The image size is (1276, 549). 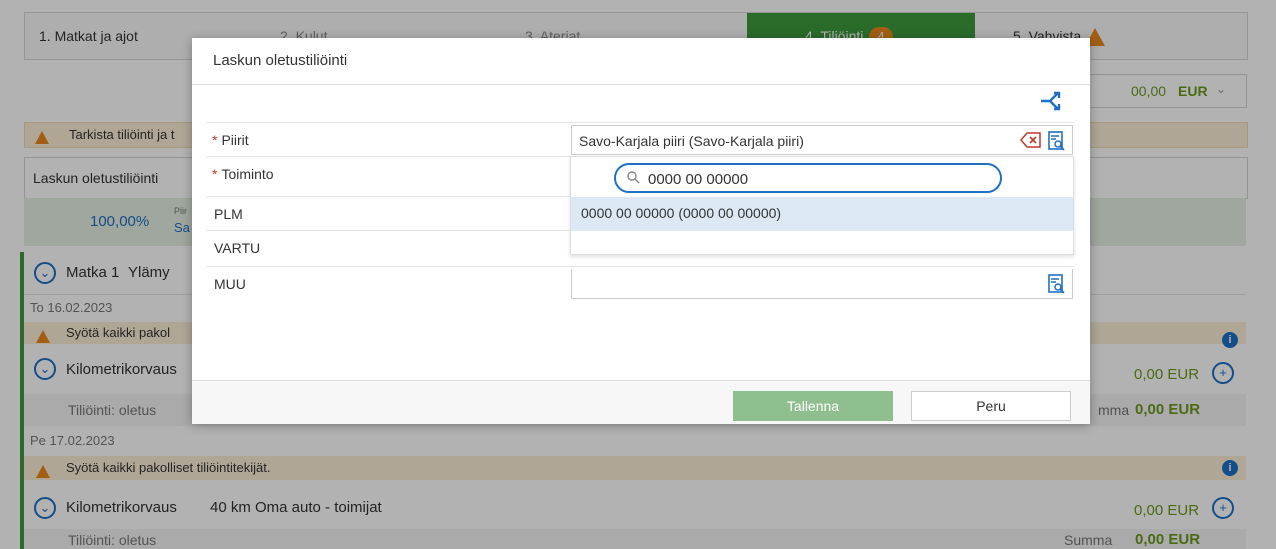 What do you see at coordinates (641, 61) in the screenshot?
I see `dialog-header: Laskun oletustiliöinti` at bounding box center [641, 61].